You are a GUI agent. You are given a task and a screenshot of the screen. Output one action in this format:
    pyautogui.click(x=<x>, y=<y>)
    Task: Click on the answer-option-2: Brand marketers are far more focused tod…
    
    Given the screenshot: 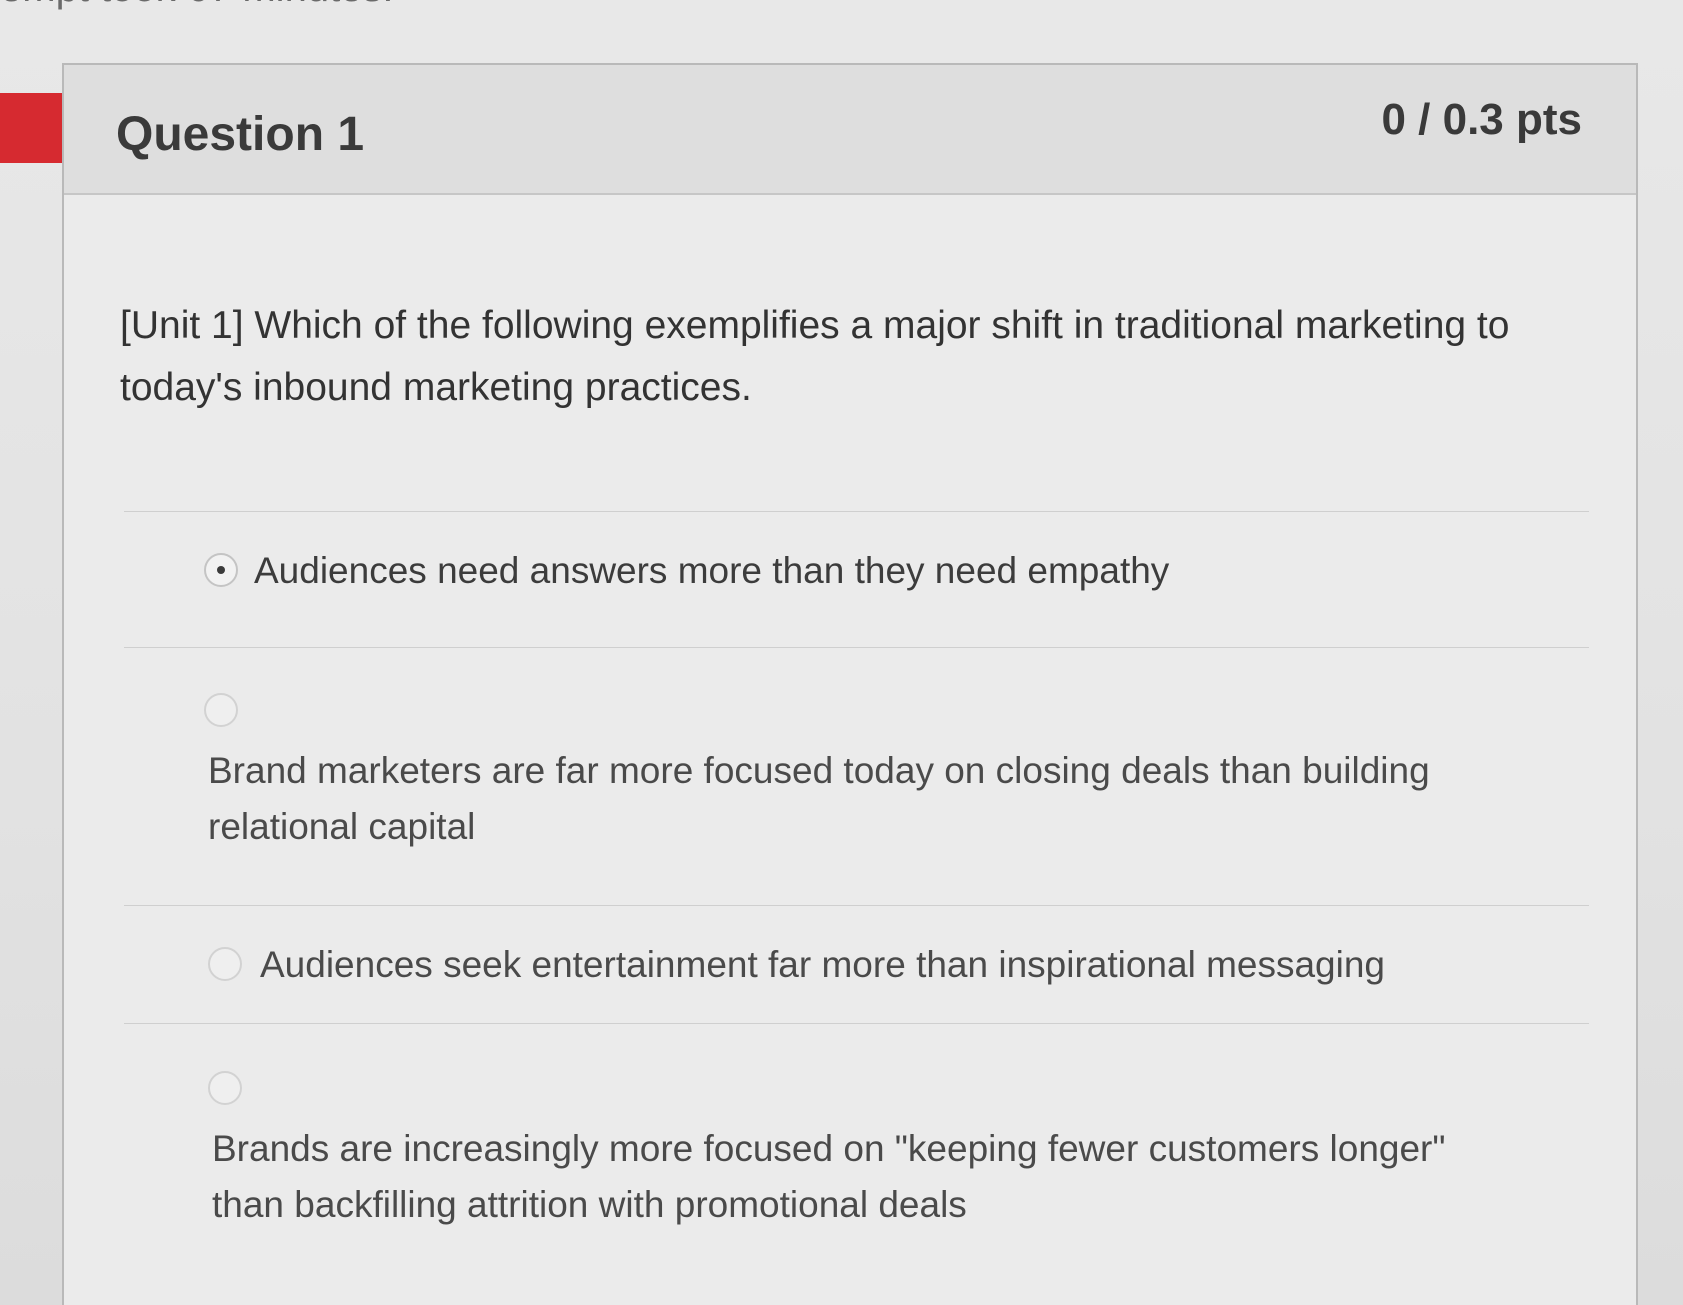 What is the action you would take?
    pyautogui.click(x=856, y=765)
    